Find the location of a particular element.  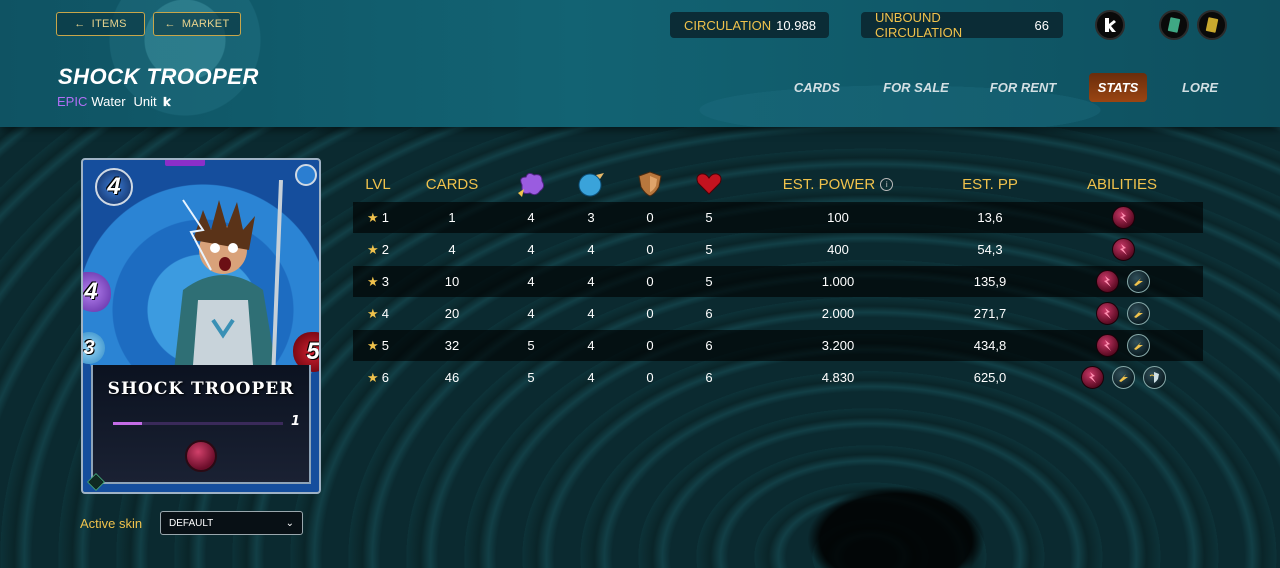

tab-stats: STATS is located at coordinates (1118, 87).